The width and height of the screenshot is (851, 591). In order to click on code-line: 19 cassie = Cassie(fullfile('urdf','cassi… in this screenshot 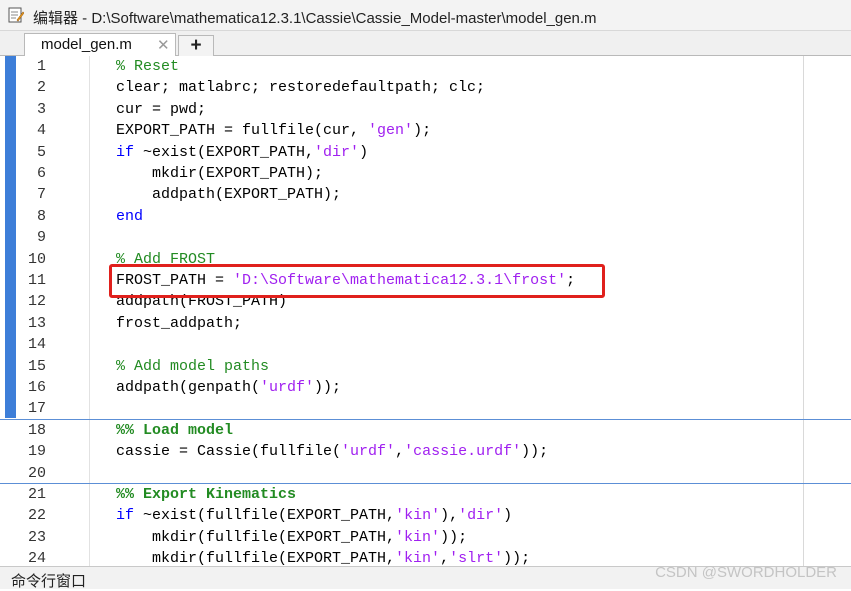, I will do `click(425, 451)`.